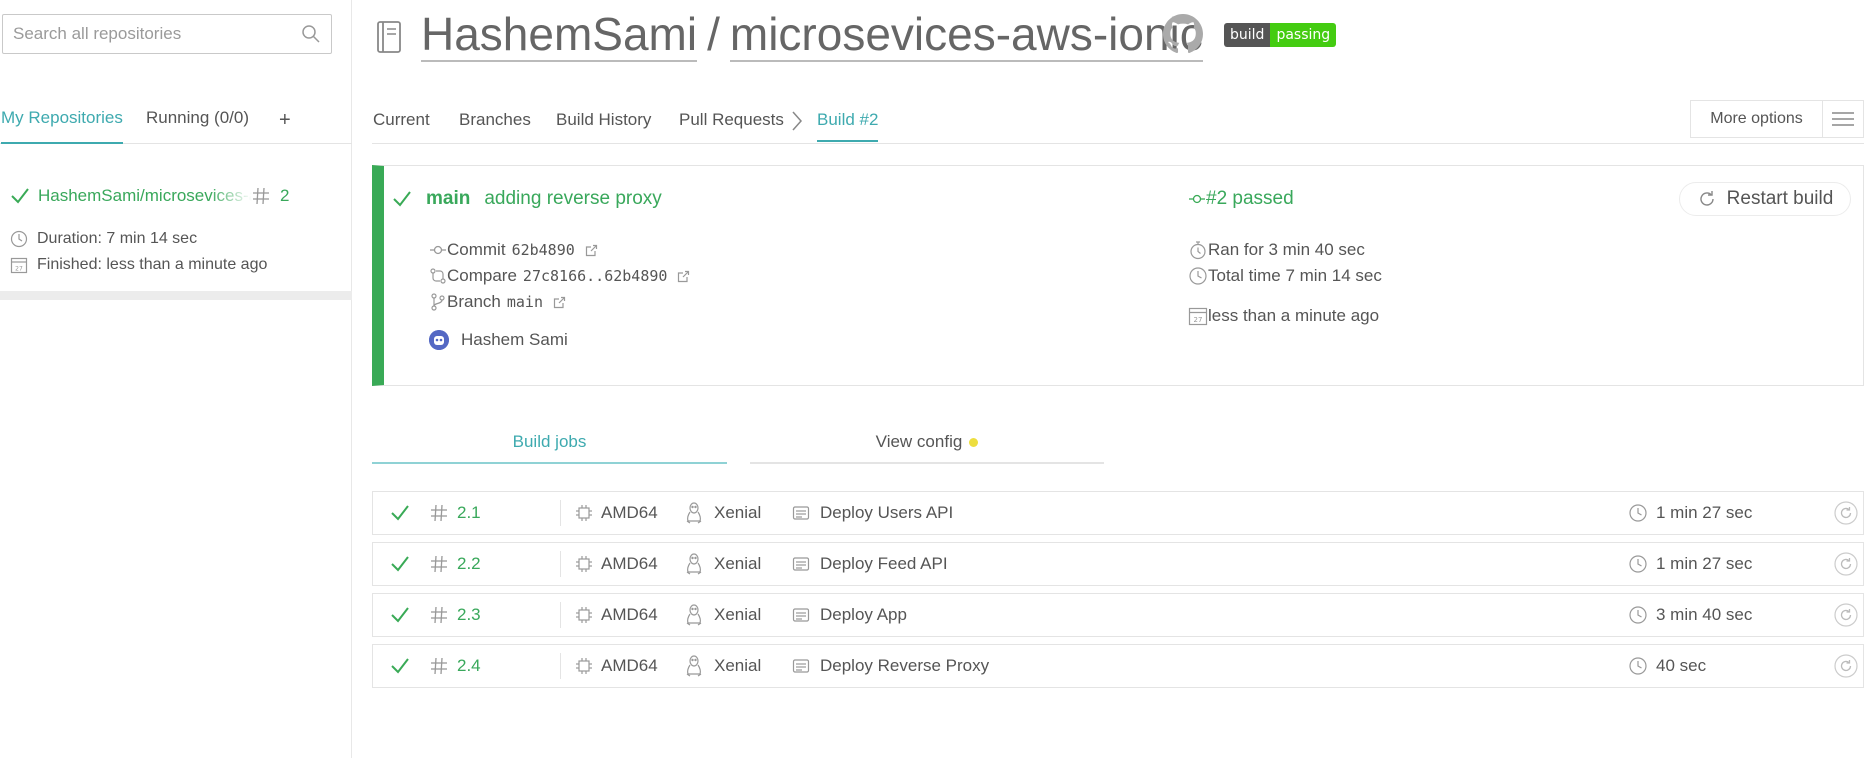  I want to click on search-icon, so click(311, 34).